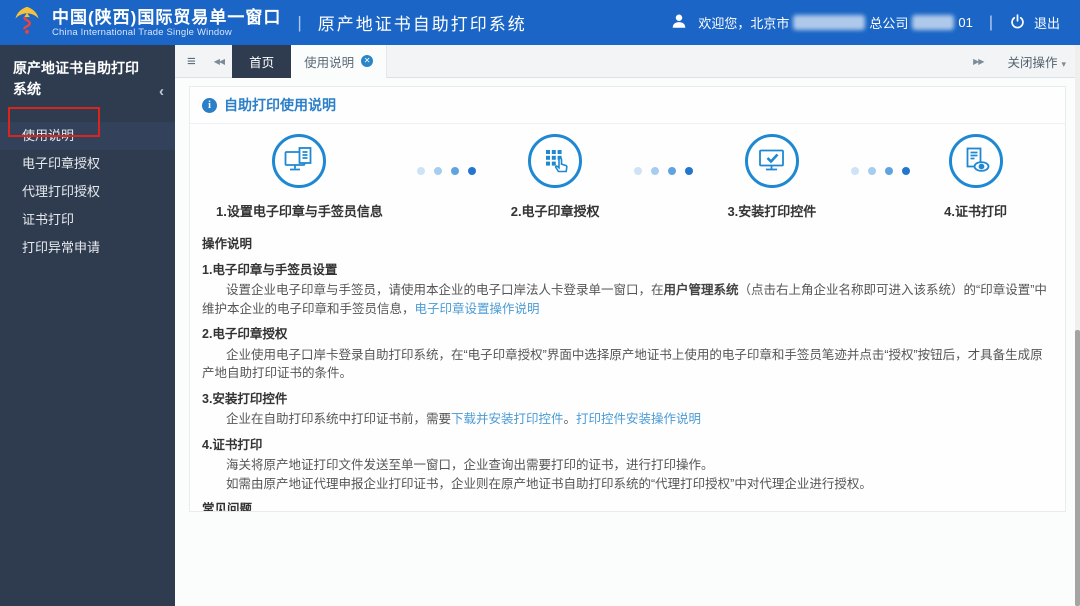 The width and height of the screenshot is (1080, 606). What do you see at coordinates (422, 24) in the screenshot?
I see `app-title: 原产地证书自助打印系统` at bounding box center [422, 24].